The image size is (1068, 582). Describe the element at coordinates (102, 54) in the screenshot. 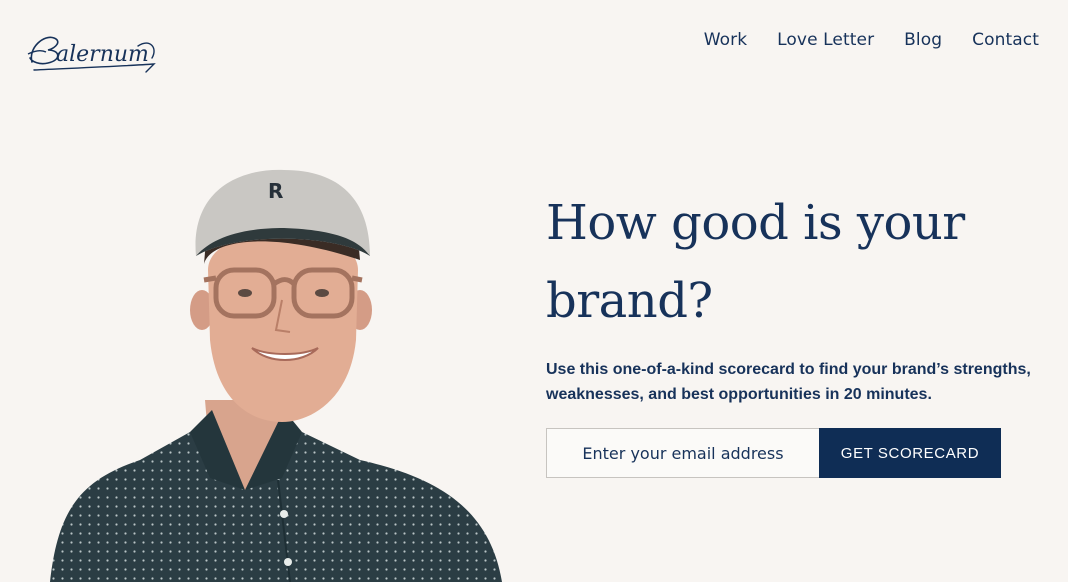

I see `logo-text: alernum` at that location.